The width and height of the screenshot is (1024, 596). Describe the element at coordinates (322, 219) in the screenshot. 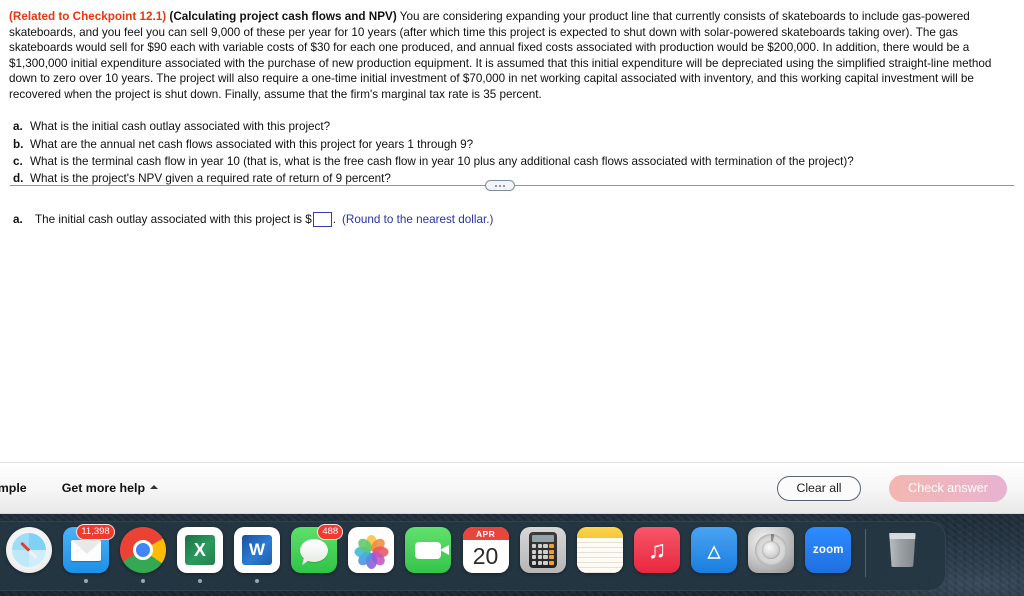

I see `answer-input` at that location.